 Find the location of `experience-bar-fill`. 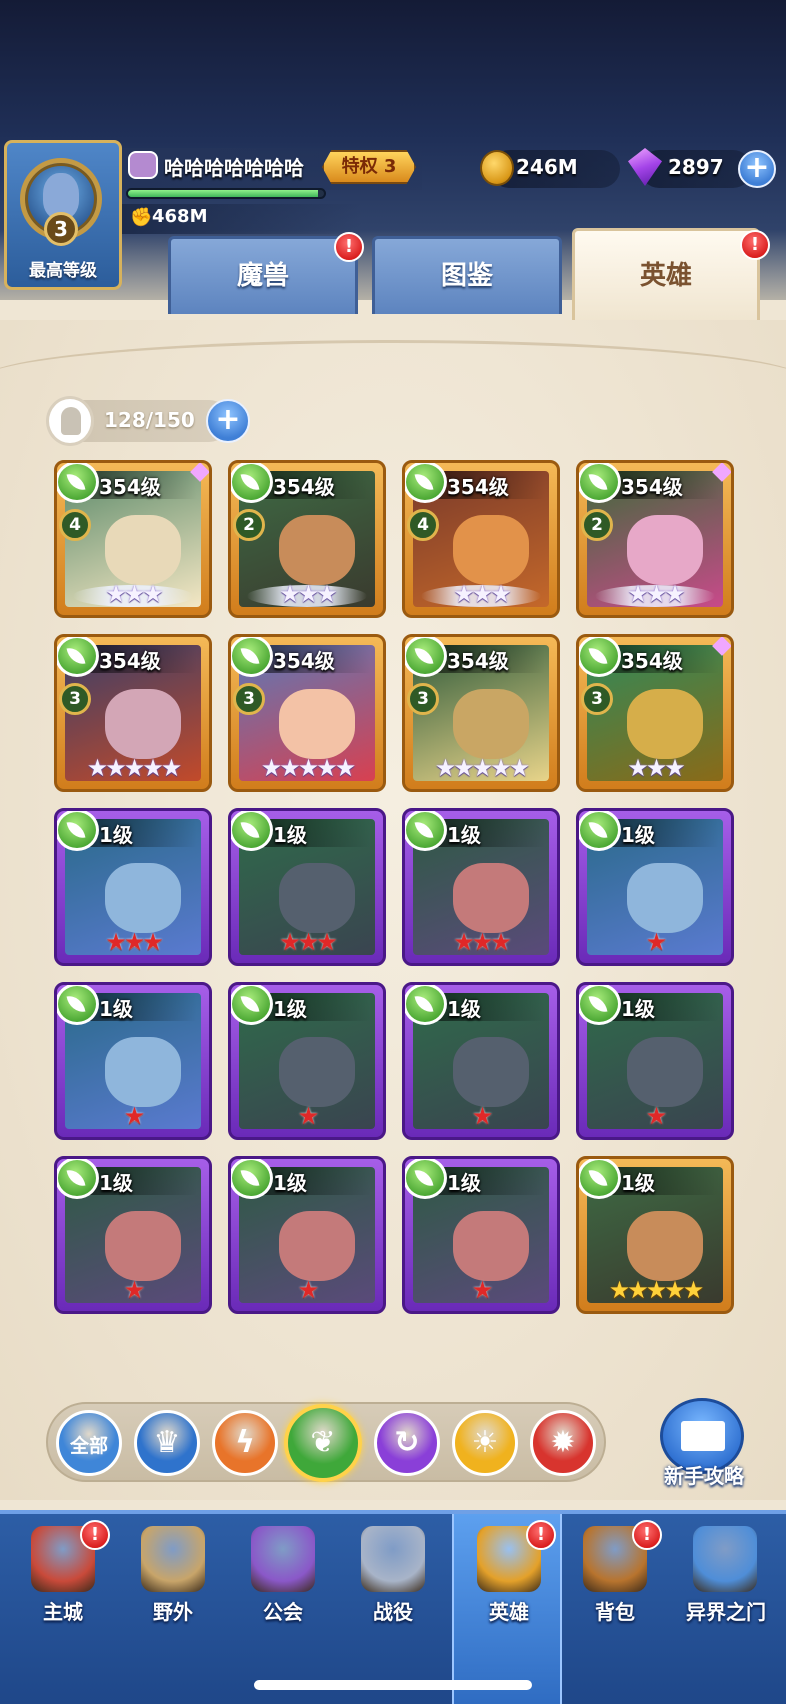

experience-bar-fill is located at coordinates (223, 193).